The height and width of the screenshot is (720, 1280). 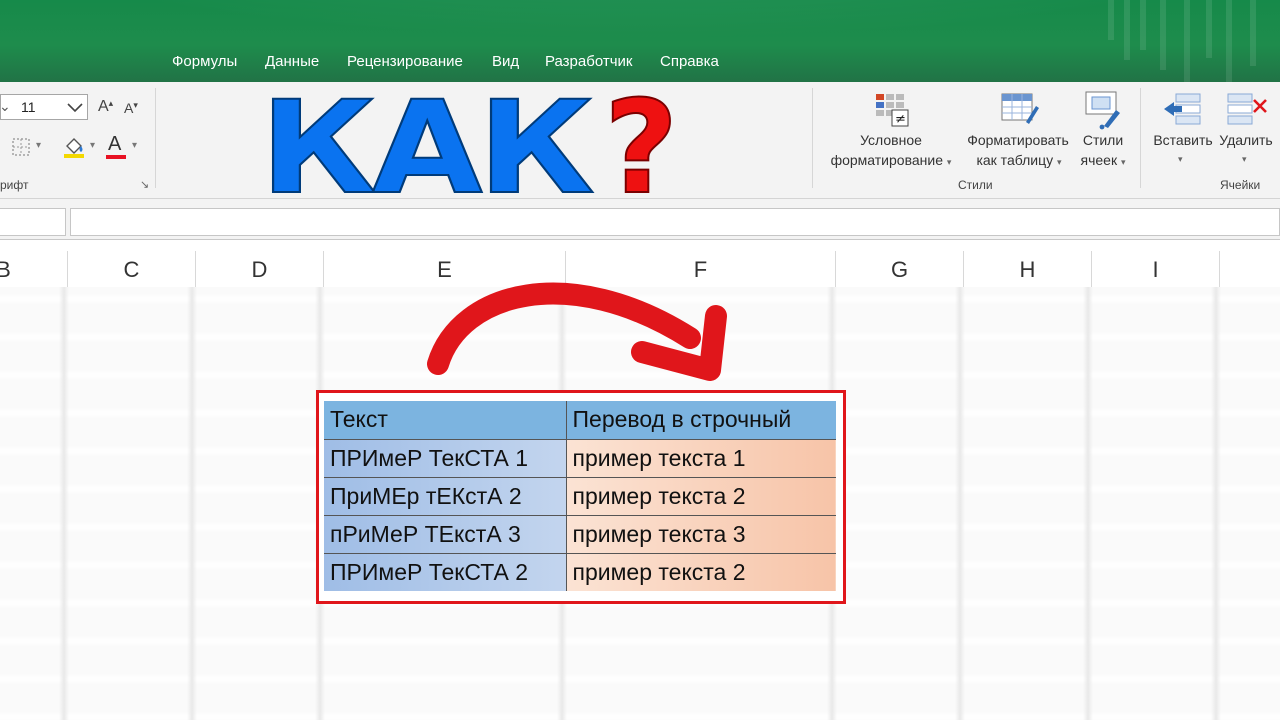 What do you see at coordinates (891, 140) in the screenshot?
I see `conditional-formatting-label: Условное` at bounding box center [891, 140].